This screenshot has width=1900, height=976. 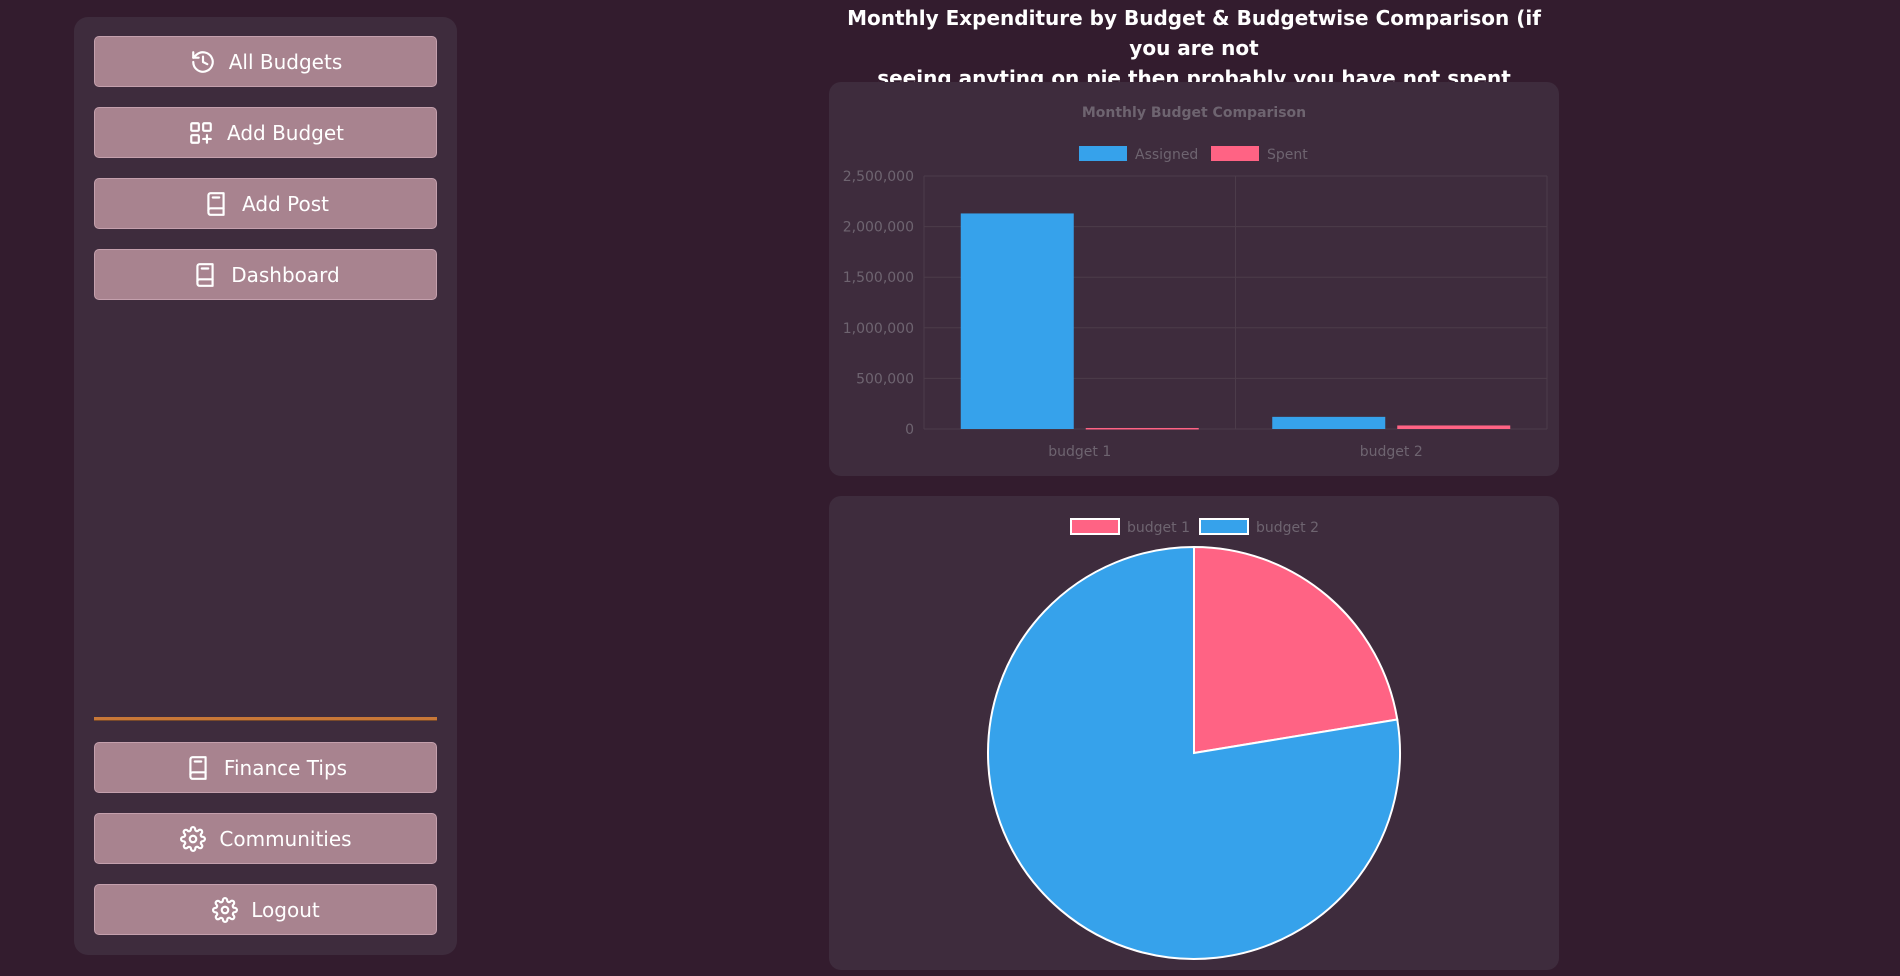 What do you see at coordinates (909, 430) in the screenshot?
I see `y-tick-label: 0` at bounding box center [909, 430].